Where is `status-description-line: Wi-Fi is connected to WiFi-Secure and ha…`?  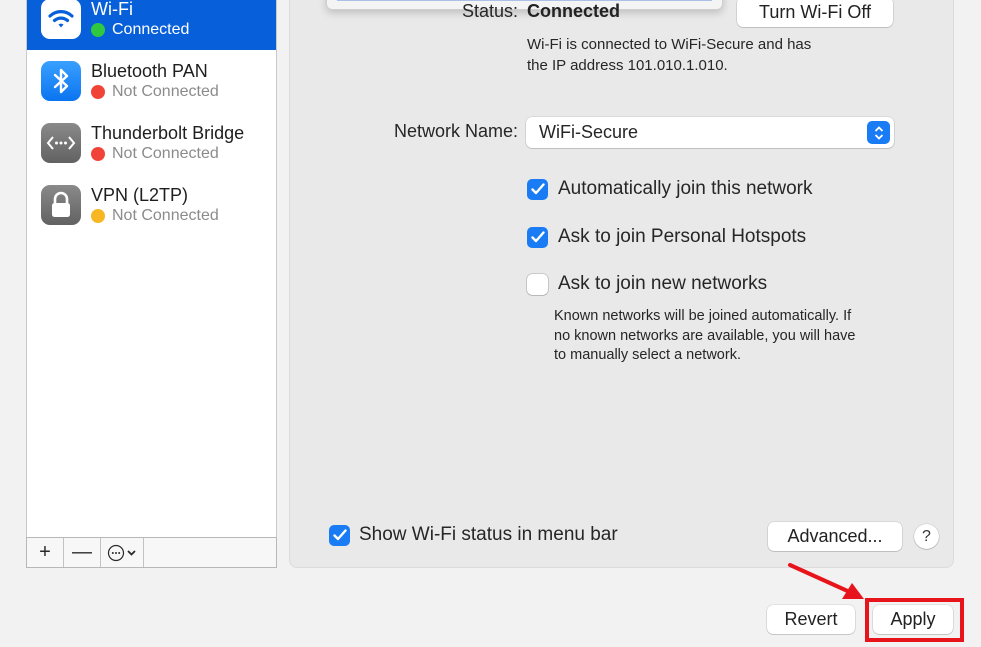
status-description-line: Wi-Fi is connected to WiFi-Secure and ha… is located at coordinates (669, 44).